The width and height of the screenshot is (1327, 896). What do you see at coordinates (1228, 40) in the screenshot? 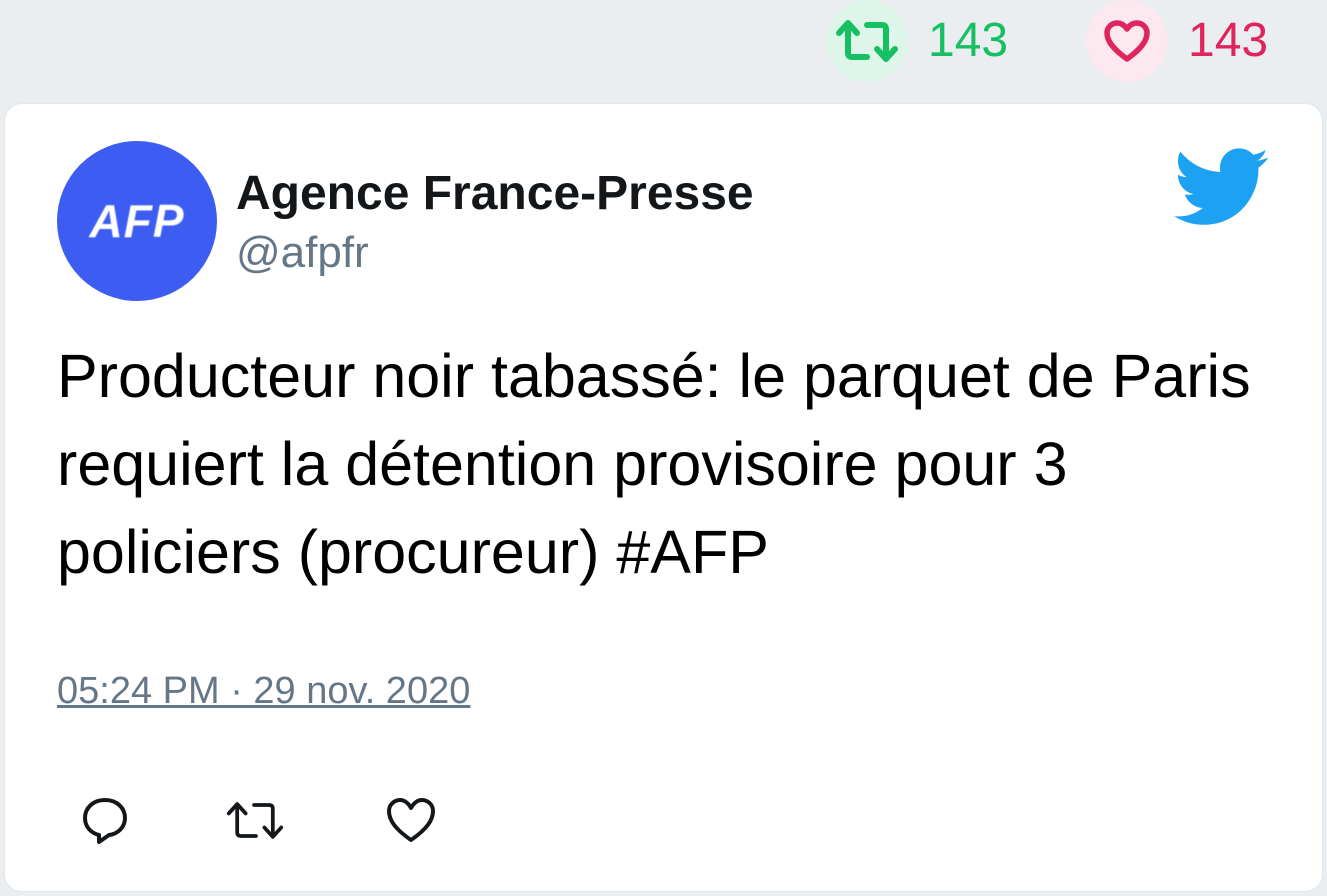
I see `like-count: 143` at bounding box center [1228, 40].